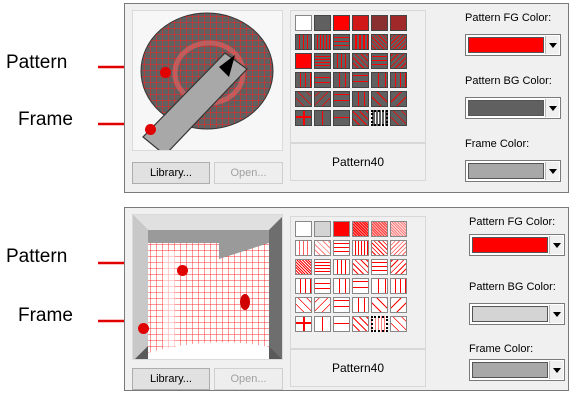 The width and height of the screenshot is (571, 394). I want to click on pattern-bg-color-swatch, so click(510, 314).